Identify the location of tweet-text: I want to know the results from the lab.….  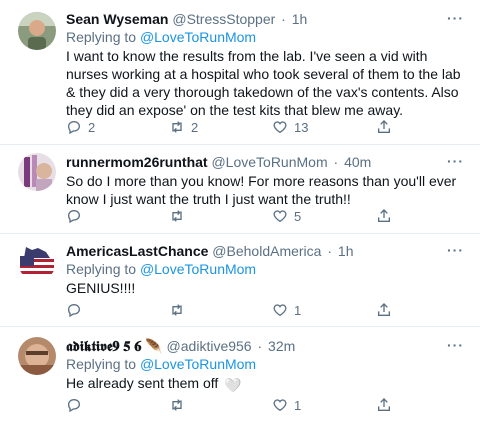
(263, 83).